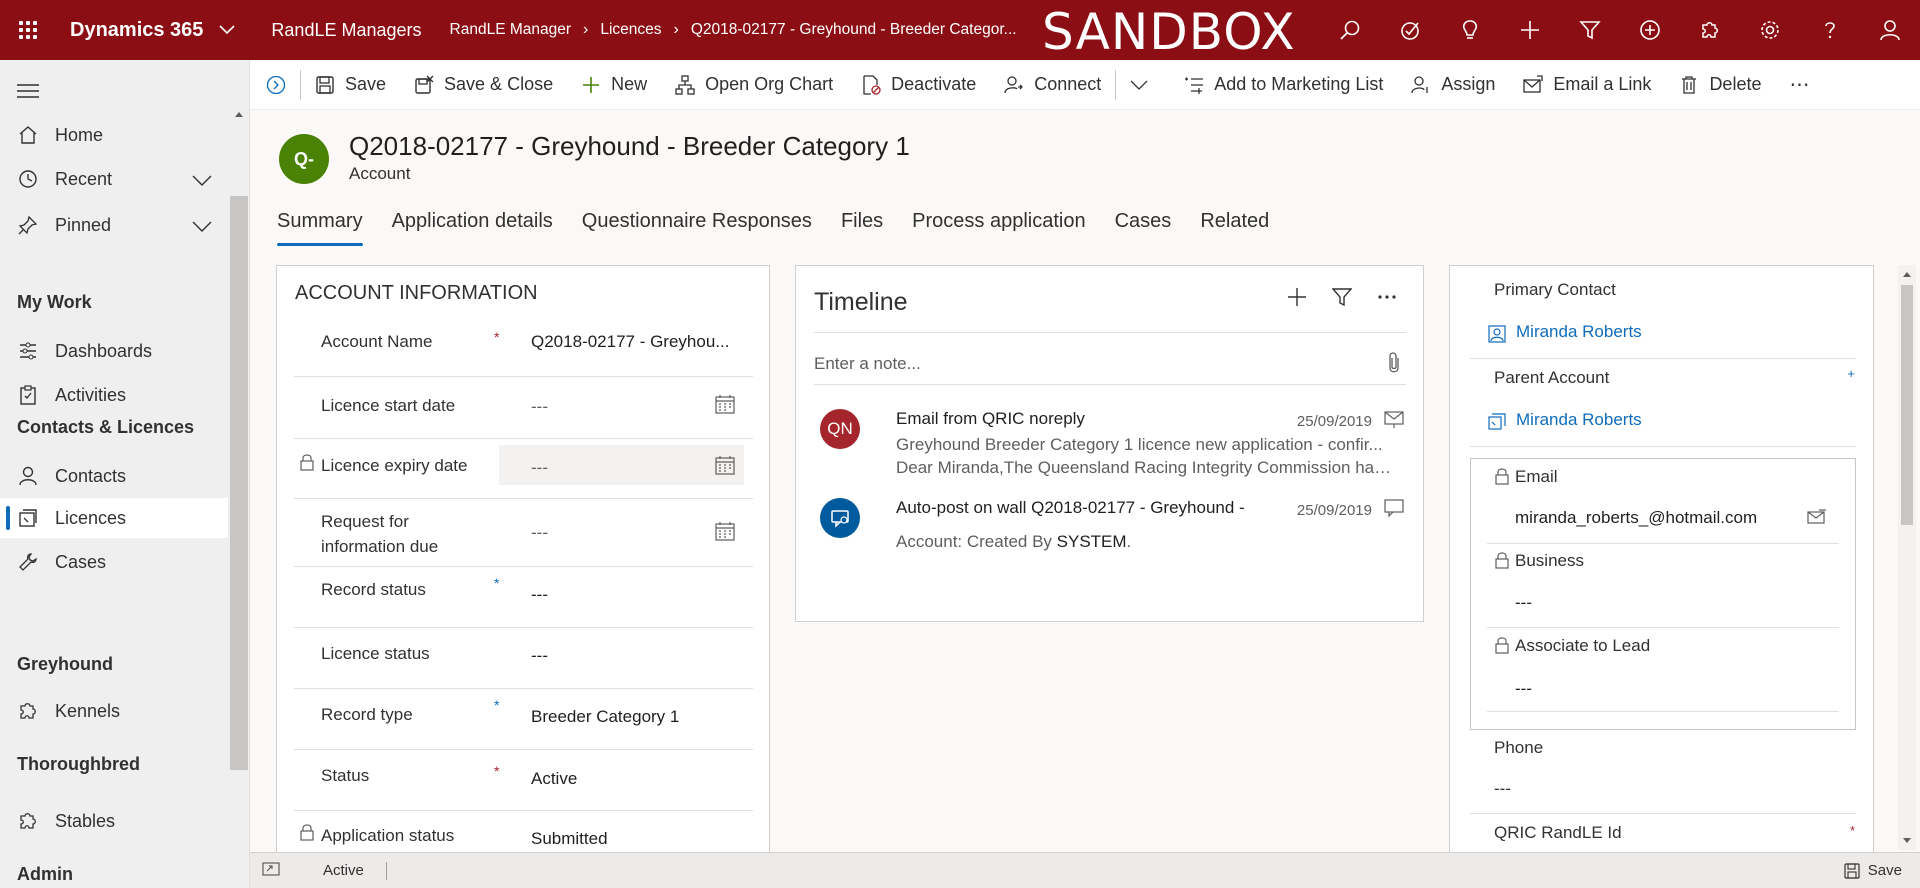  What do you see at coordinates (320, 228) in the screenshot?
I see `tab-summary: Summary` at bounding box center [320, 228].